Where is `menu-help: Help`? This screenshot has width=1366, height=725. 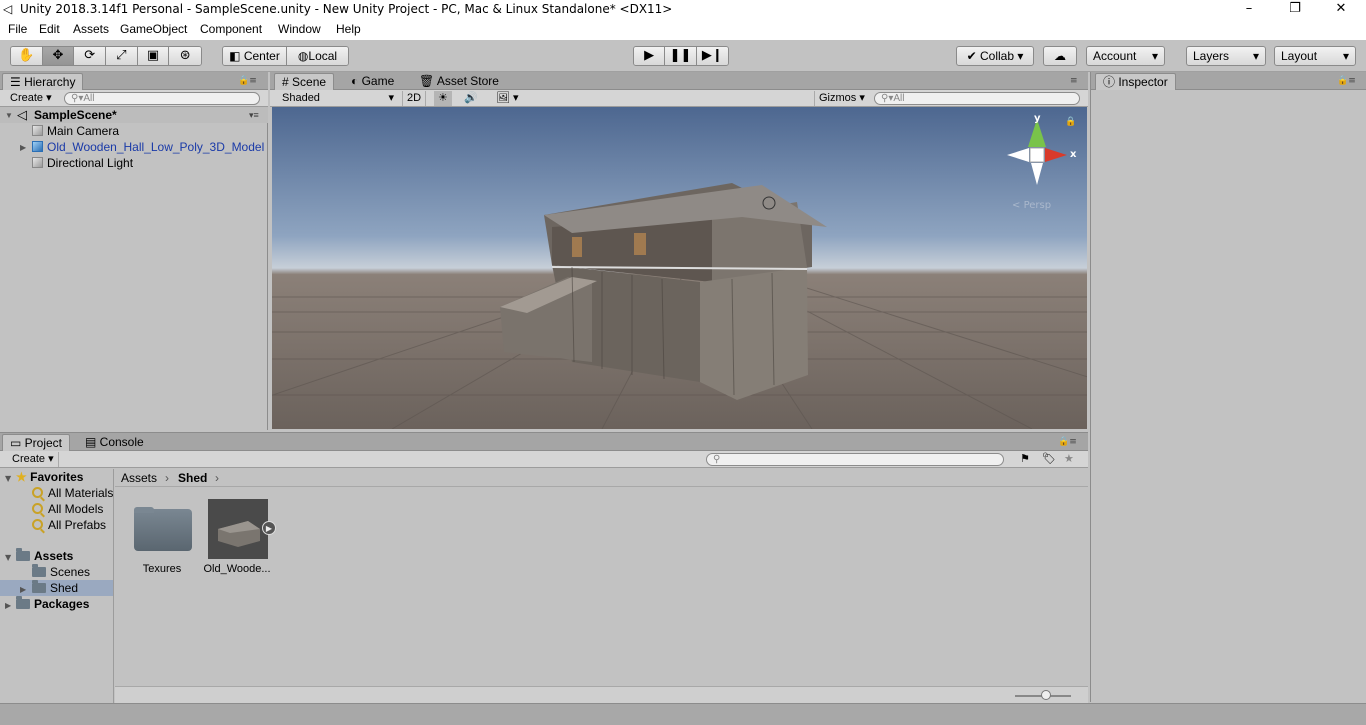 menu-help: Help is located at coordinates (348, 29).